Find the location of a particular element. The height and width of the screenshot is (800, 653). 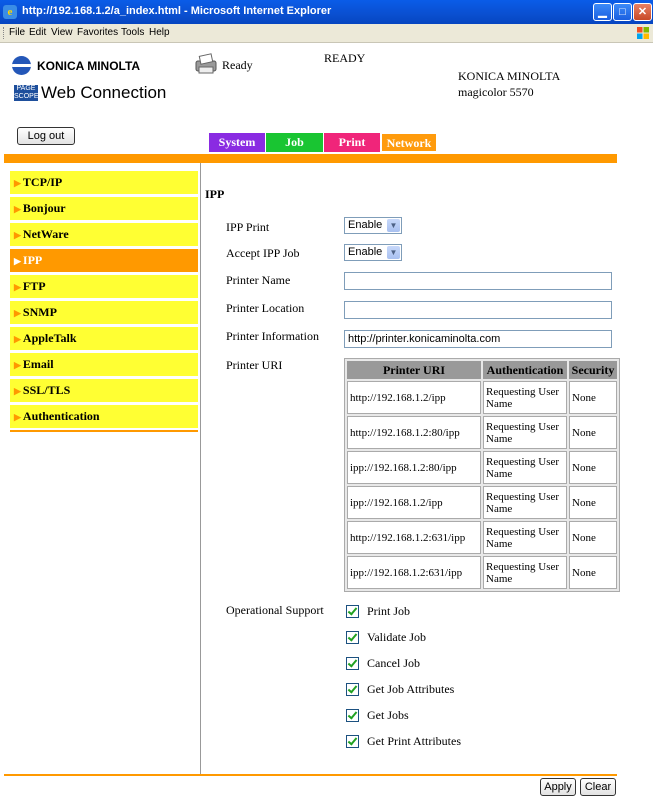

sidebar-item-label: SNMP is located at coordinates (39, 312).